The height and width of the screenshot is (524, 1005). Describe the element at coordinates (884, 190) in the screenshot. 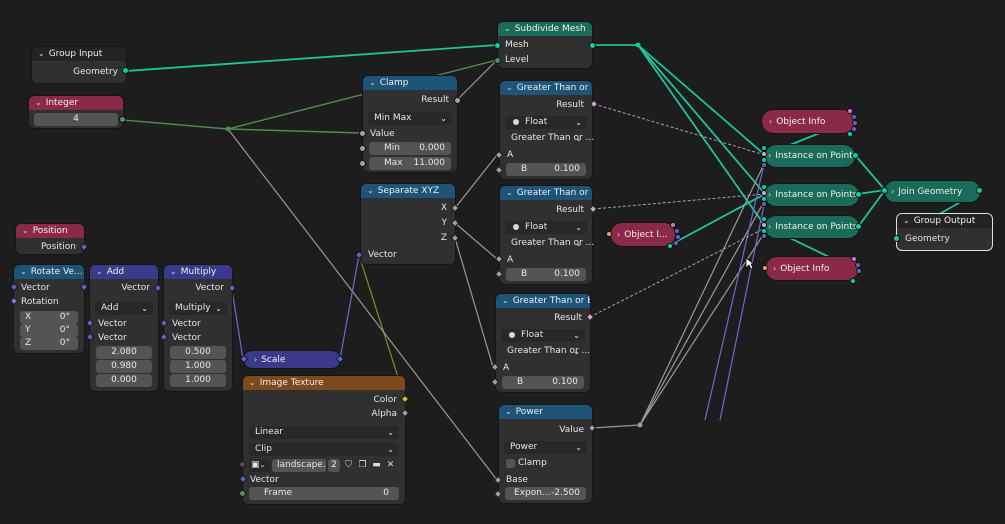

I see `join-in-socket` at that location.